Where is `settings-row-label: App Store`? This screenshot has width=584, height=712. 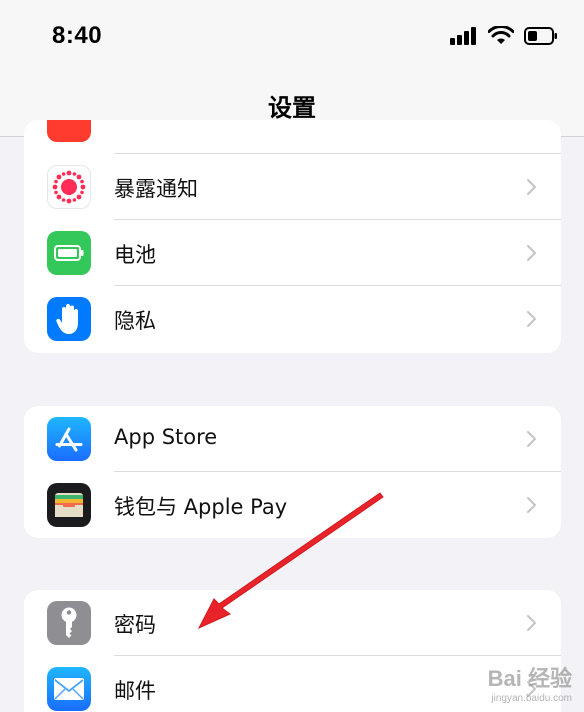 settings-row-label: App Store is located at coordinates (166, 437).